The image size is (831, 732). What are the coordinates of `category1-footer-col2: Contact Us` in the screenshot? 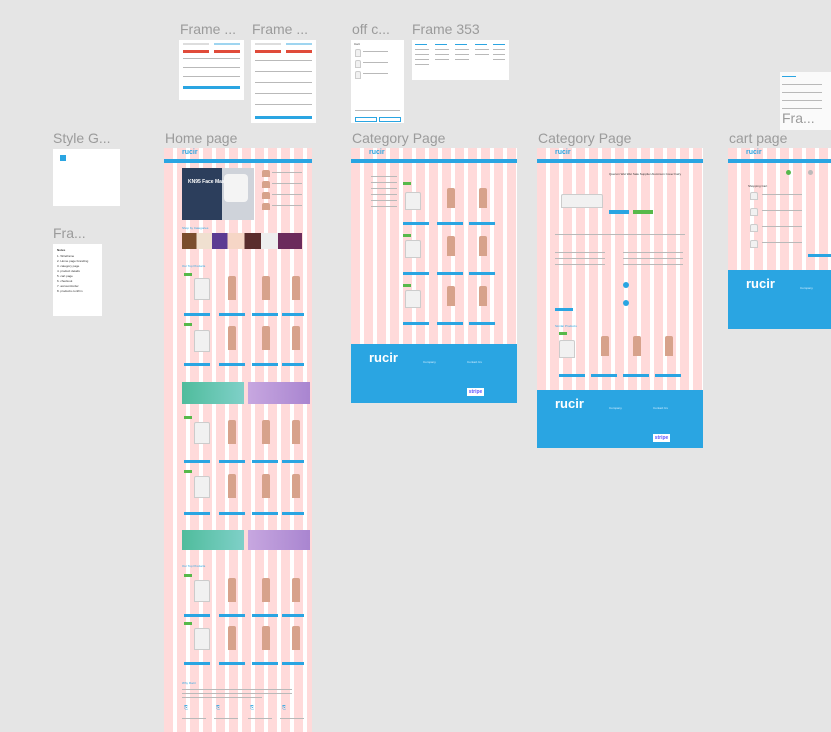 It's located at (474, 362).